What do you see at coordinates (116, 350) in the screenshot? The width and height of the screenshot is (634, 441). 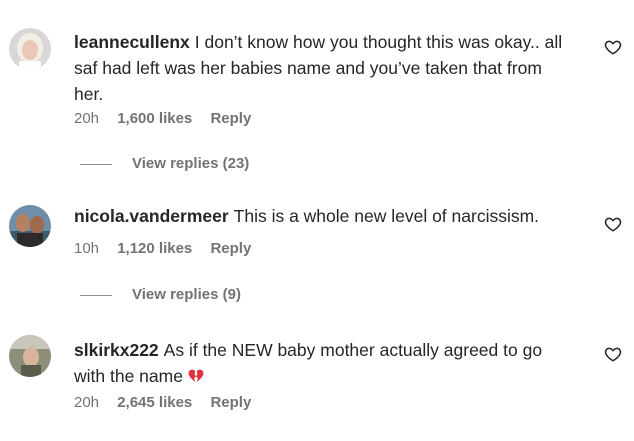 I see `username: slkirkx222` at bounding box center [116, 350].